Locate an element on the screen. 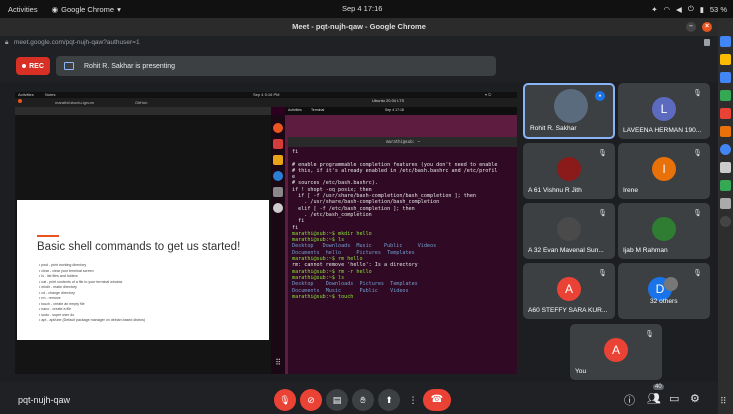 The image size is (733, 414). minimize-button: – is located at coordinates (691, 27).